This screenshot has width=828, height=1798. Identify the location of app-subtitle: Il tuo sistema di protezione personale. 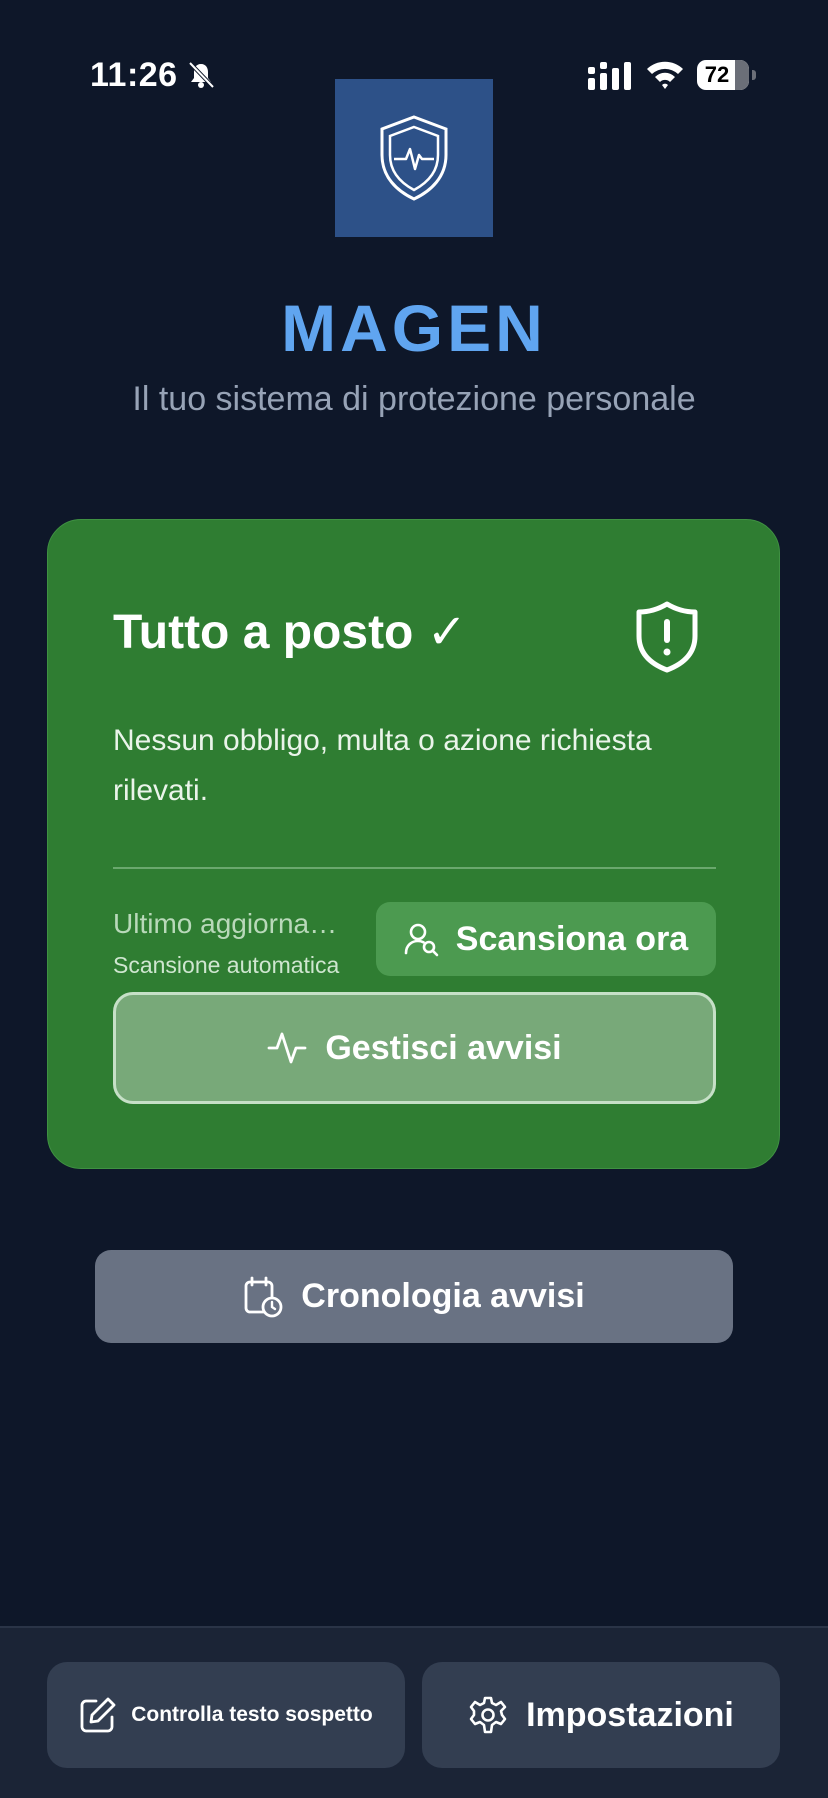
(414, 399).